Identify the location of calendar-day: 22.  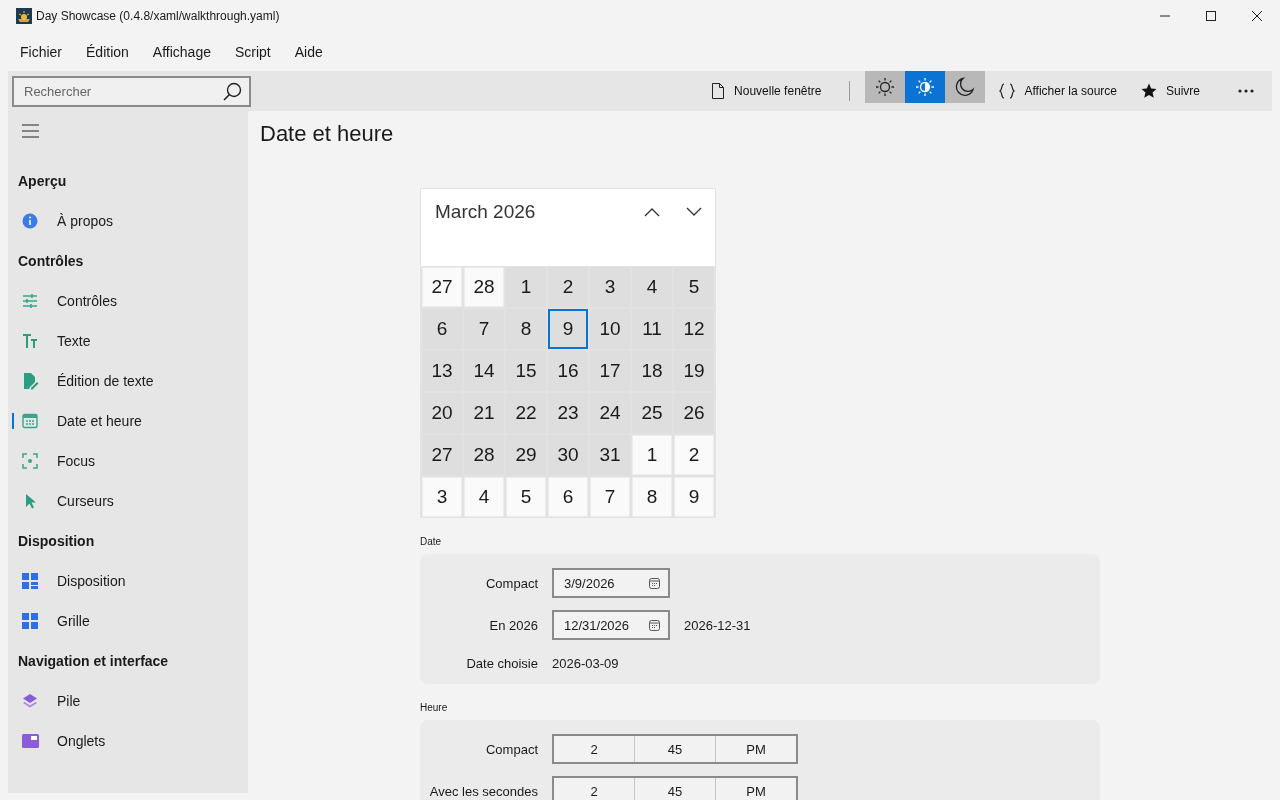
(526, 413).